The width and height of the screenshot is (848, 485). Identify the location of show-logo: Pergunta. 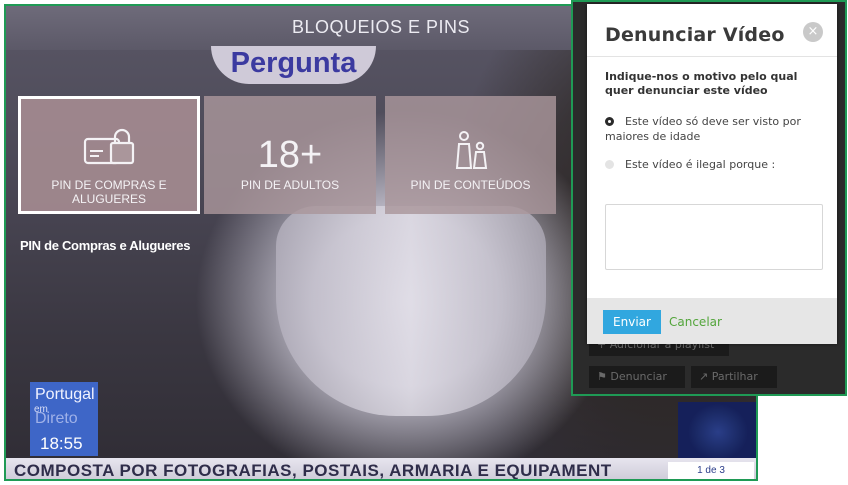
(293, 65).